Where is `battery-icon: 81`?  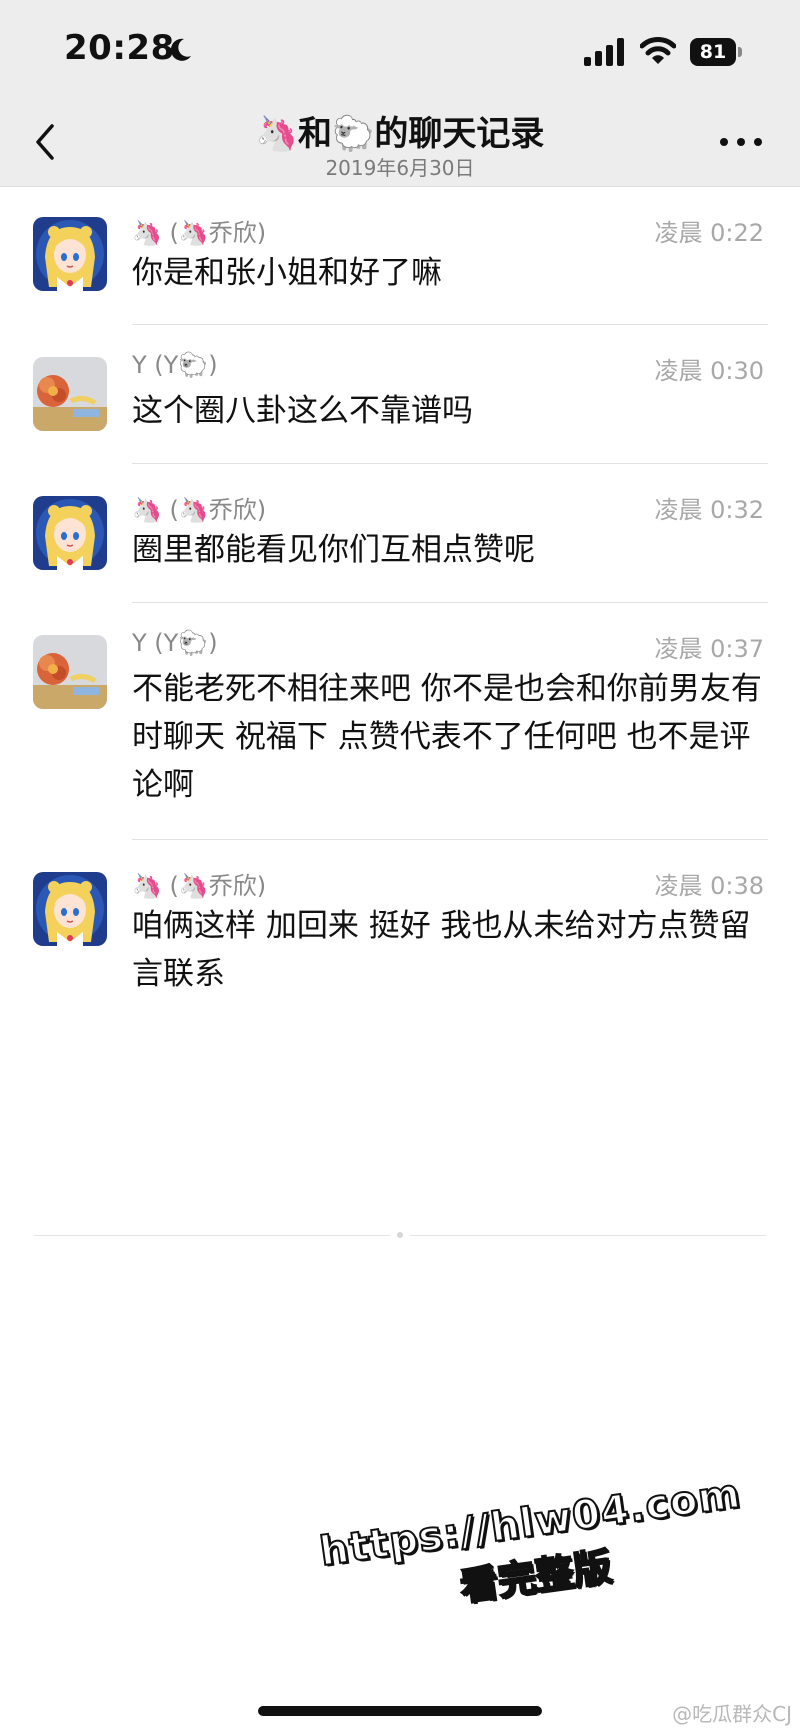 battery-icon: 81 is located at coordinates (716, 52).